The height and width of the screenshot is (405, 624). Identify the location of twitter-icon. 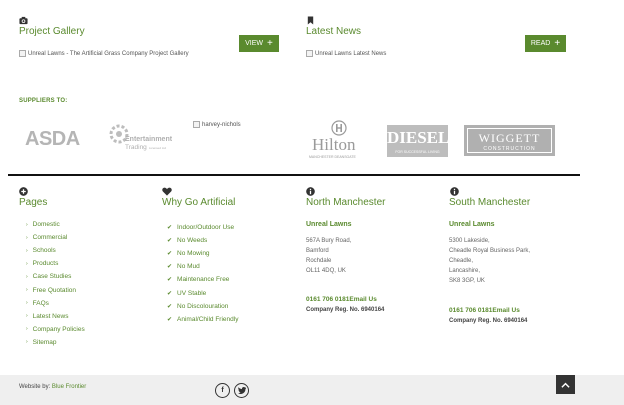
(241, 390).